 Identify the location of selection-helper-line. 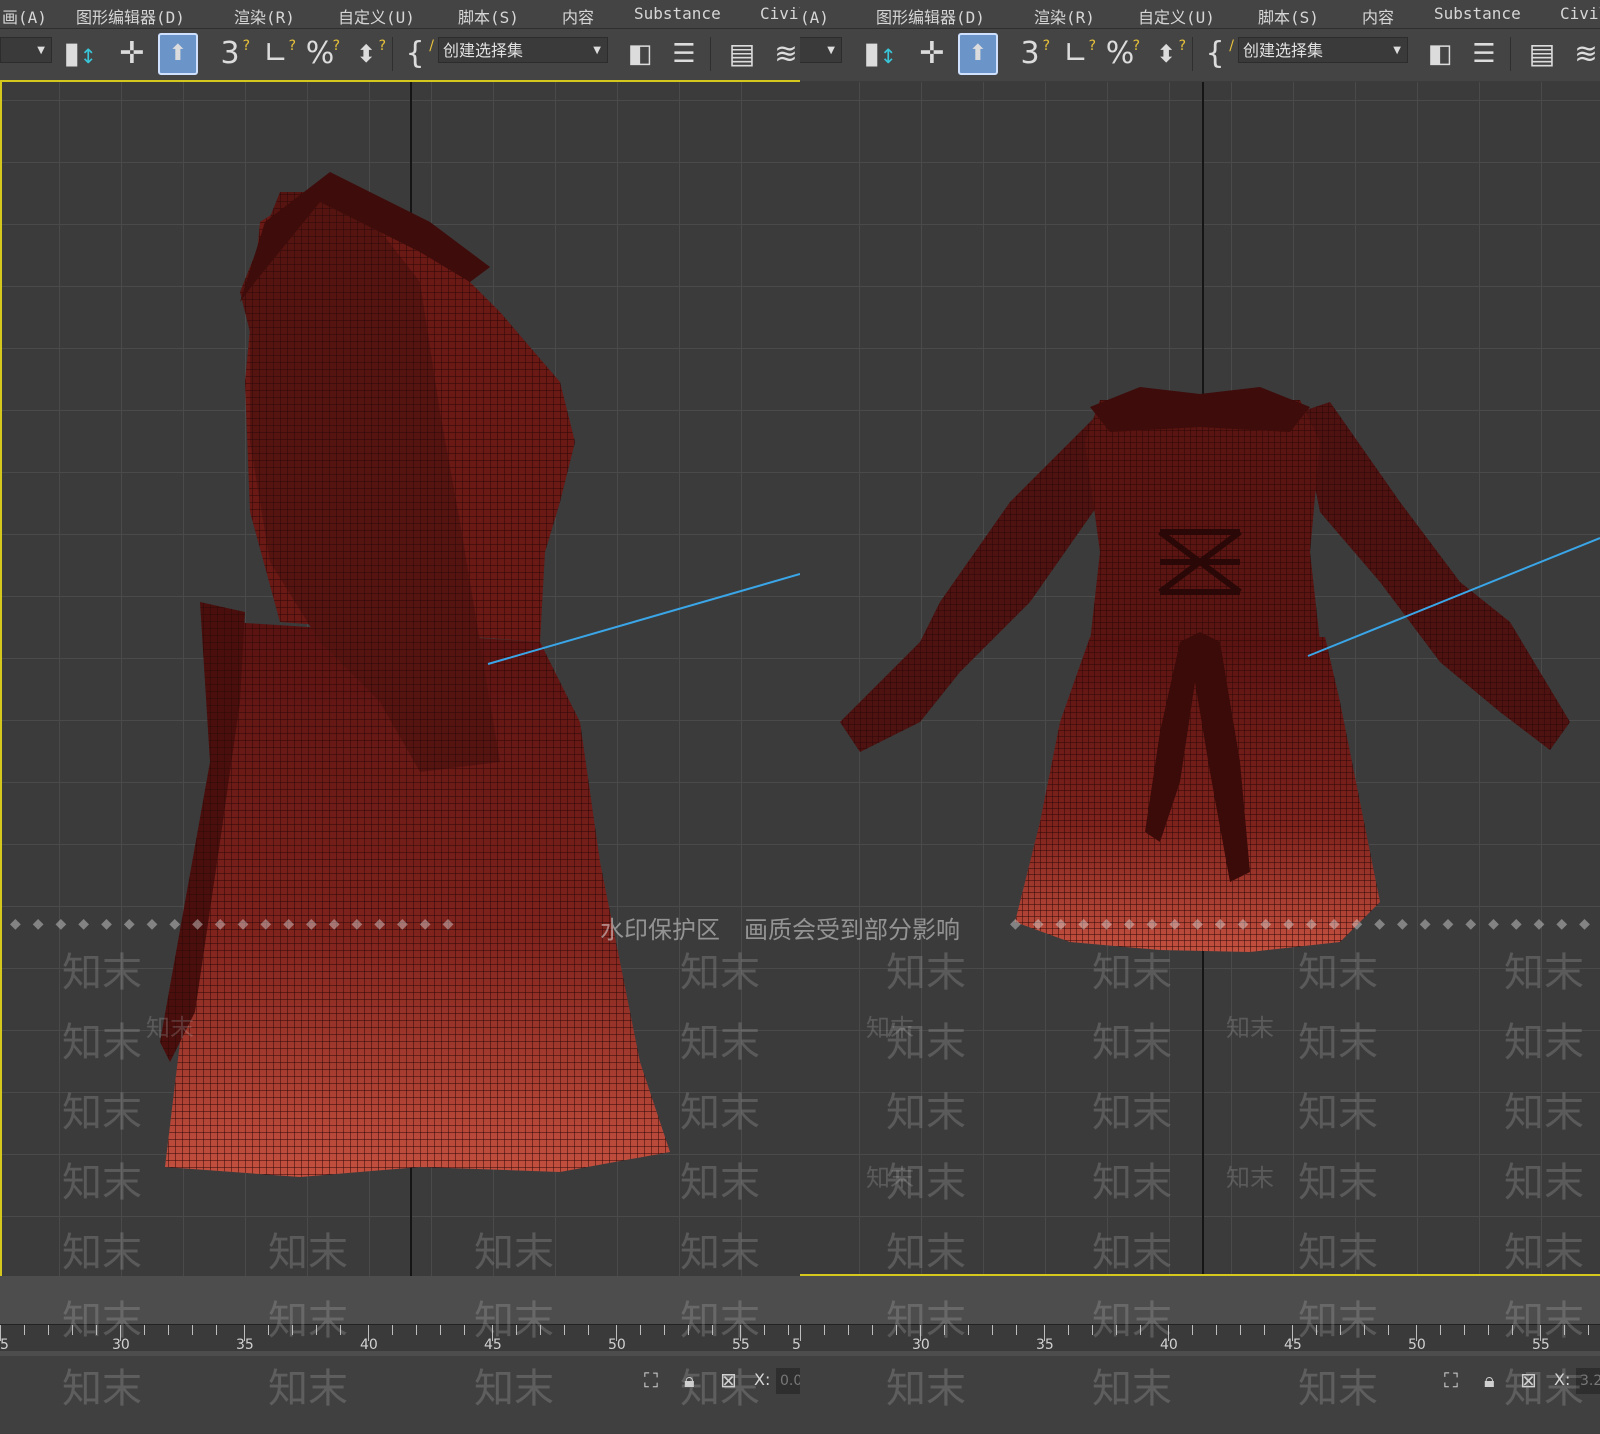
(1453, 597).